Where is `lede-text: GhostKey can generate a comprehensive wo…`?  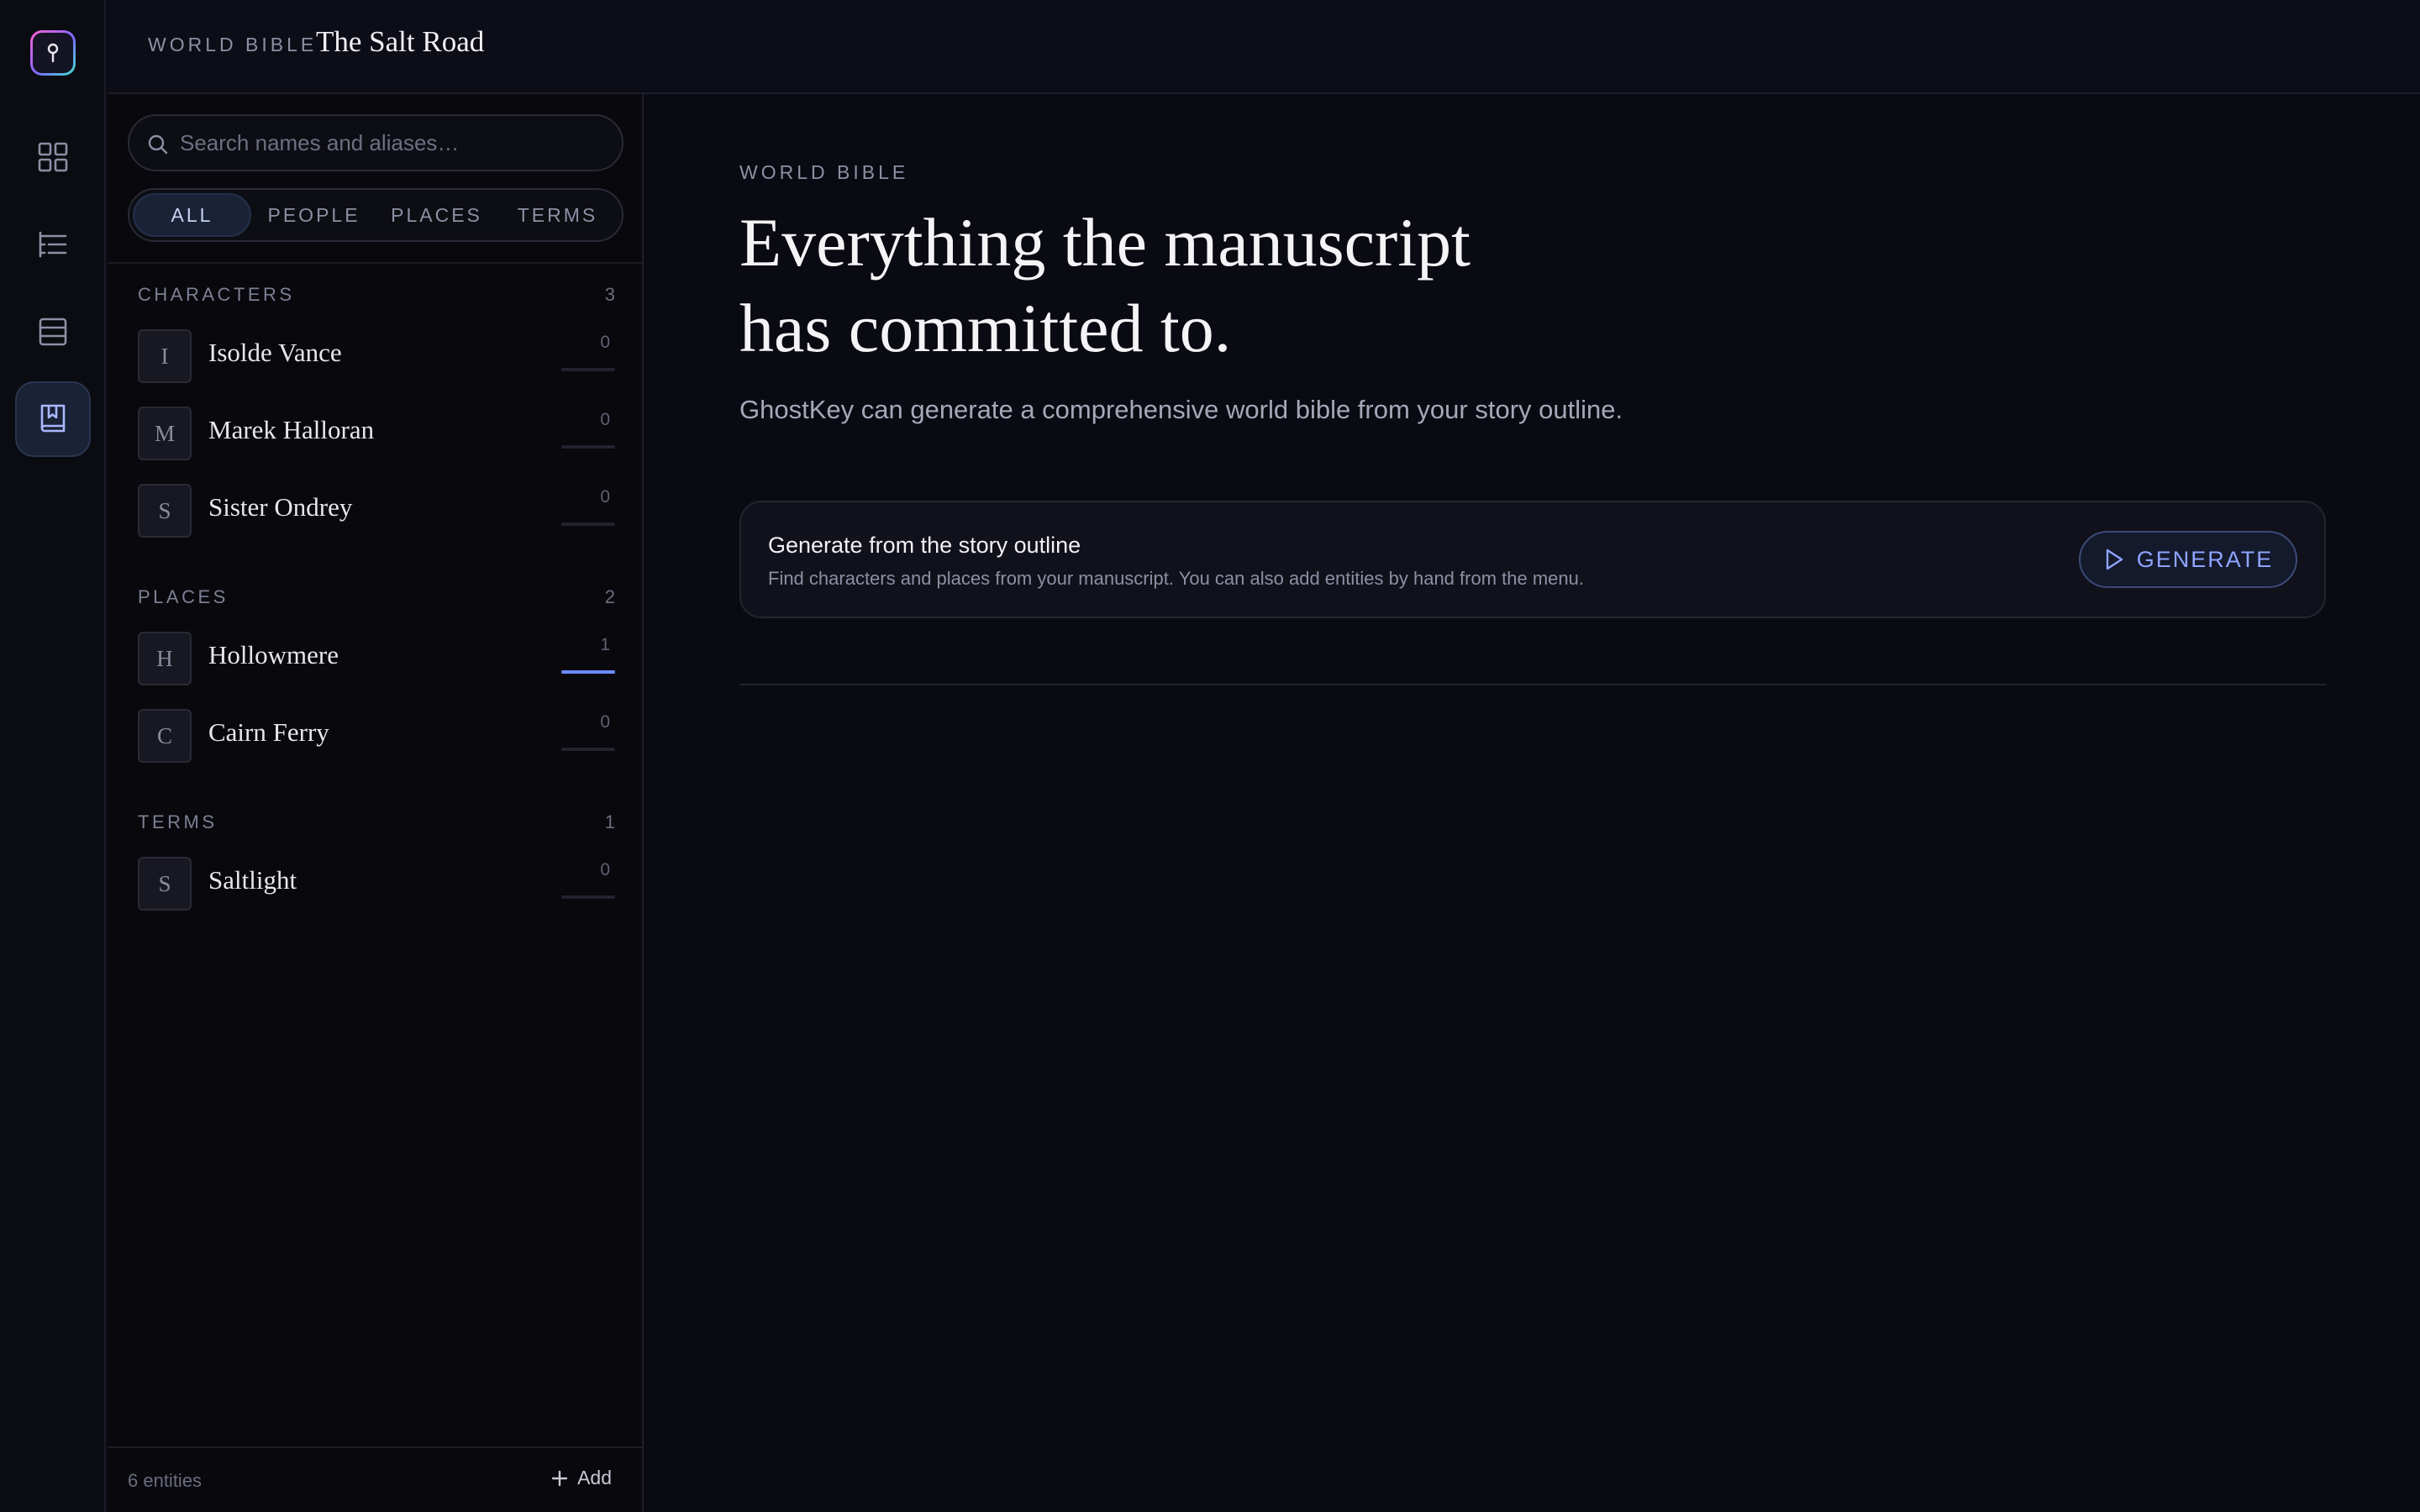 lede-text: GhostKey can generate a comprehensive wo… is located at coordinates (1181, 409).